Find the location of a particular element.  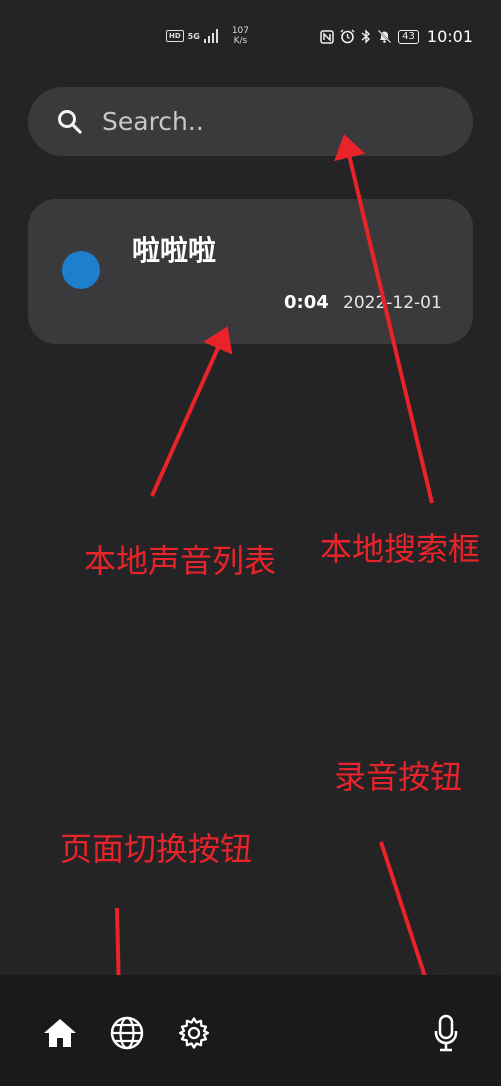

status-bar: HD 5G 107 K/s 43 10:01 is located at coordinates (250, 38).